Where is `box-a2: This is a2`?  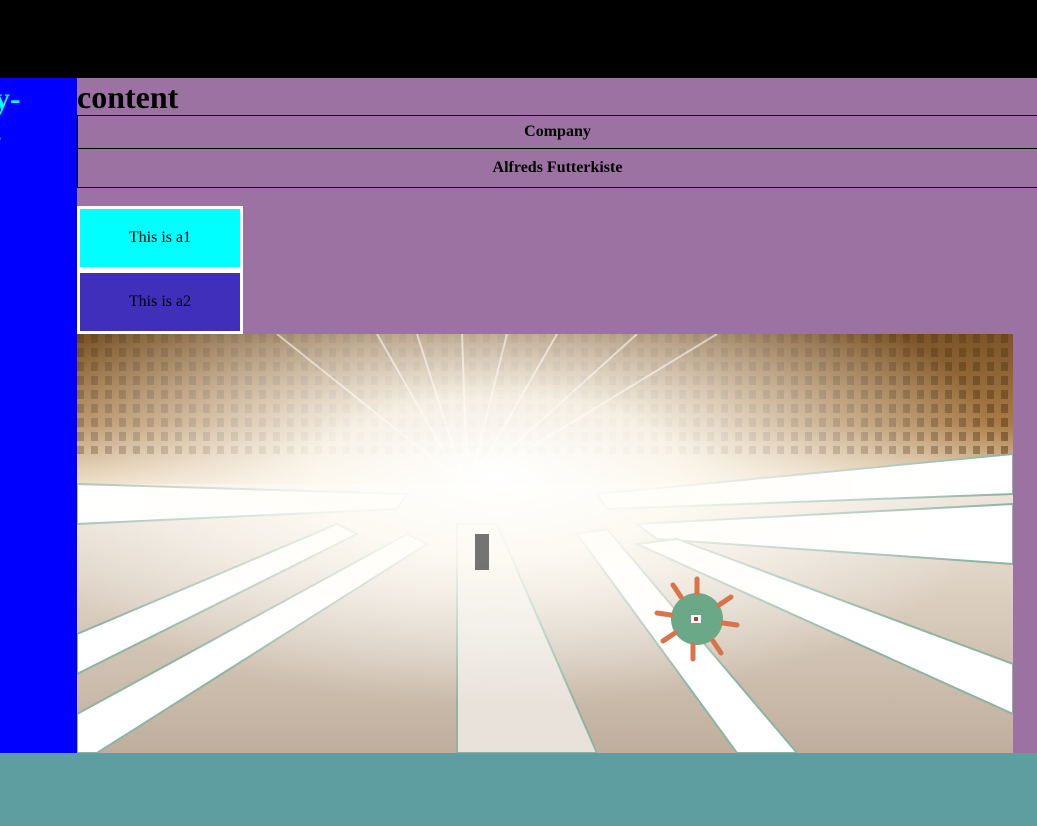
box-a2: This is a2 is located at coordinates (160, 302).